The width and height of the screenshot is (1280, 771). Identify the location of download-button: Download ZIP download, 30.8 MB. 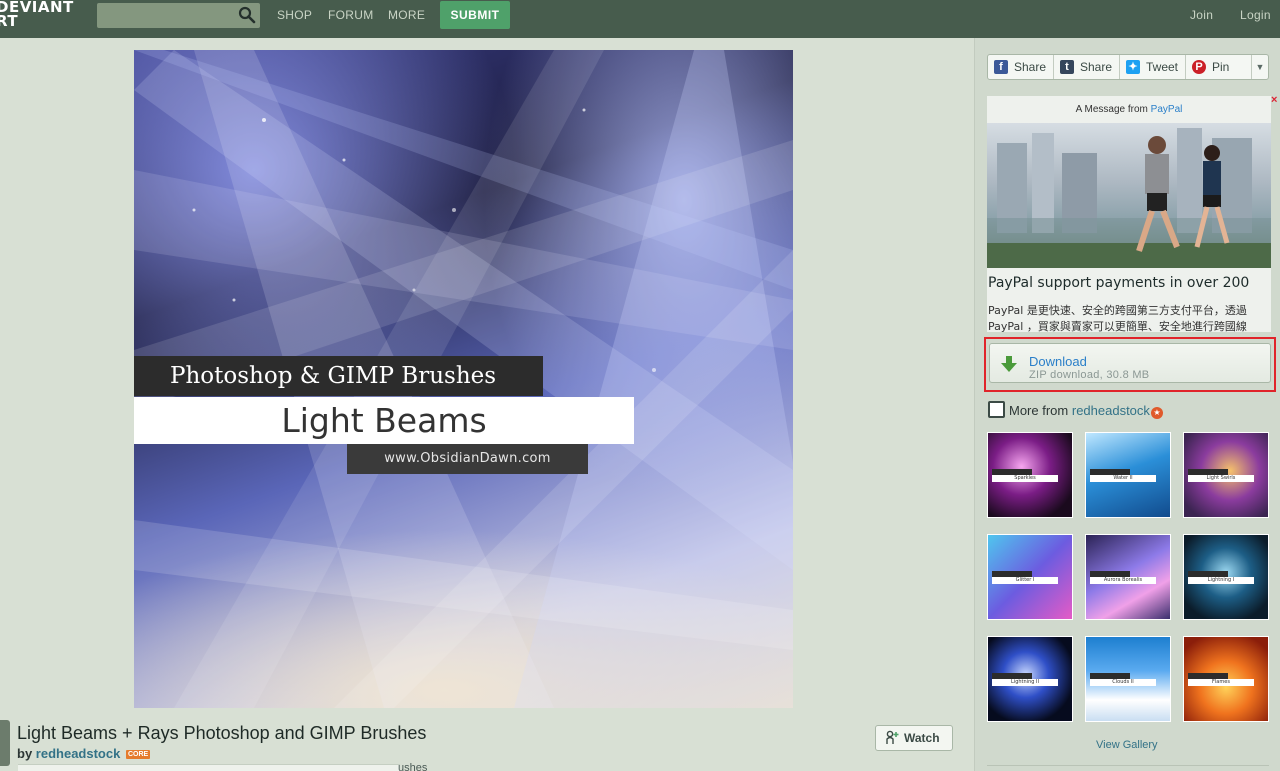
(1130, 363).